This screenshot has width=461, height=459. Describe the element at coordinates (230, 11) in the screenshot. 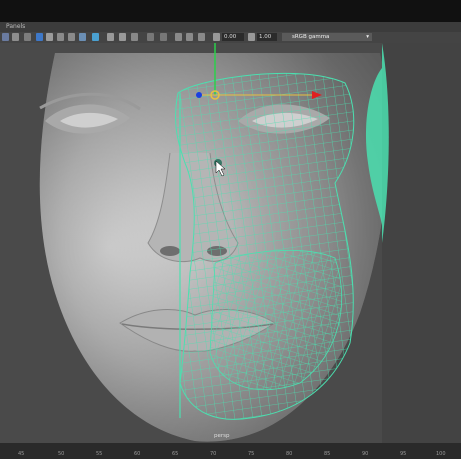

I see `title-bar` at that location.